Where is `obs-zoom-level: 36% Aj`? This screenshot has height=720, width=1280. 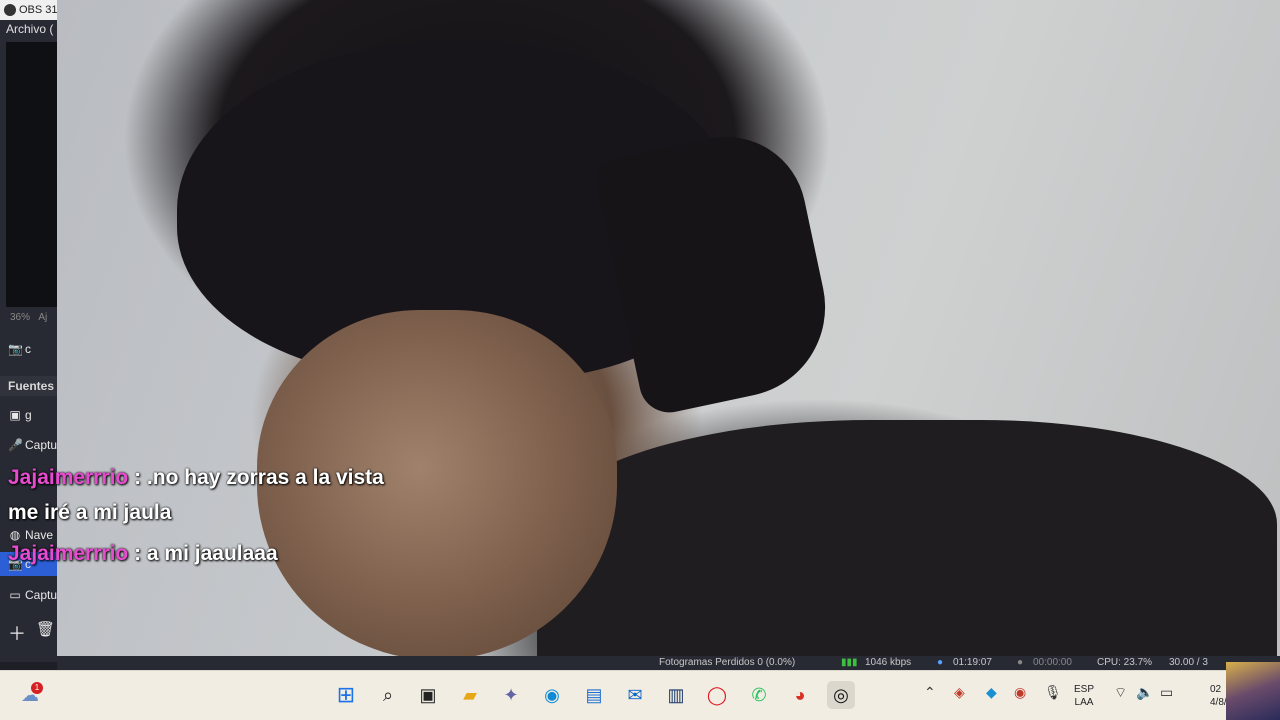 obs-zoom-level: 36% Aj is located at coordinates (28, 317).